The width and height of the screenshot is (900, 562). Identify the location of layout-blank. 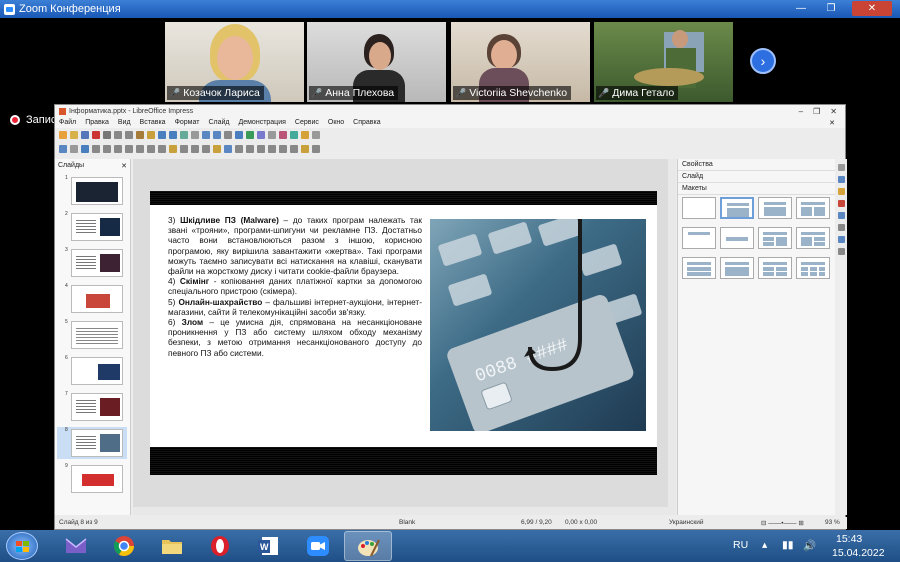
(699, 208).